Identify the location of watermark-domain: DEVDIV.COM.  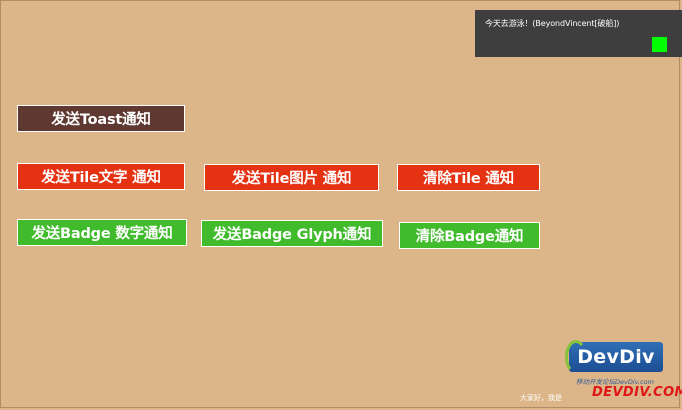
(637, 392).